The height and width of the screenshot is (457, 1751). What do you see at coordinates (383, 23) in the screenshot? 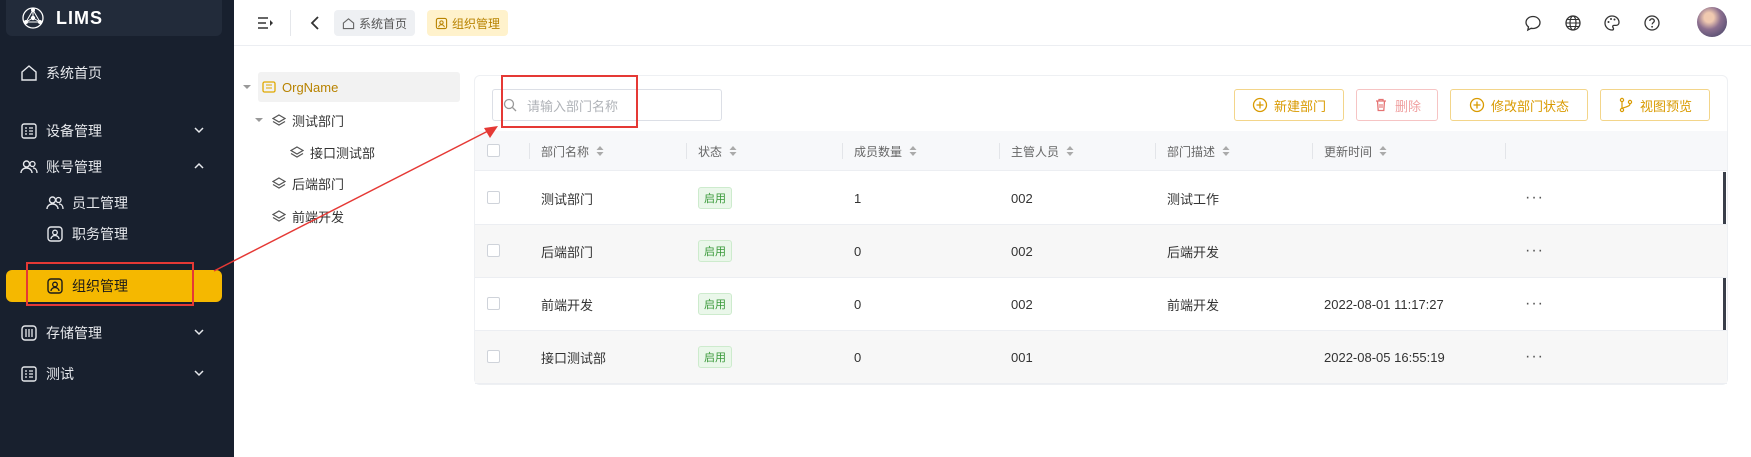
I see `tab-label: 系统首页` at bounding box center [383, 23].